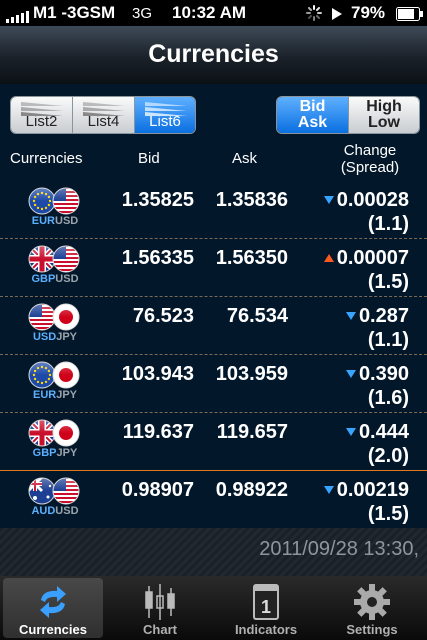  What do you see at coordinates (370, 167) in the screenshot?
I see `header-spread-label: (Spread)` at bounding box center [370, 167].